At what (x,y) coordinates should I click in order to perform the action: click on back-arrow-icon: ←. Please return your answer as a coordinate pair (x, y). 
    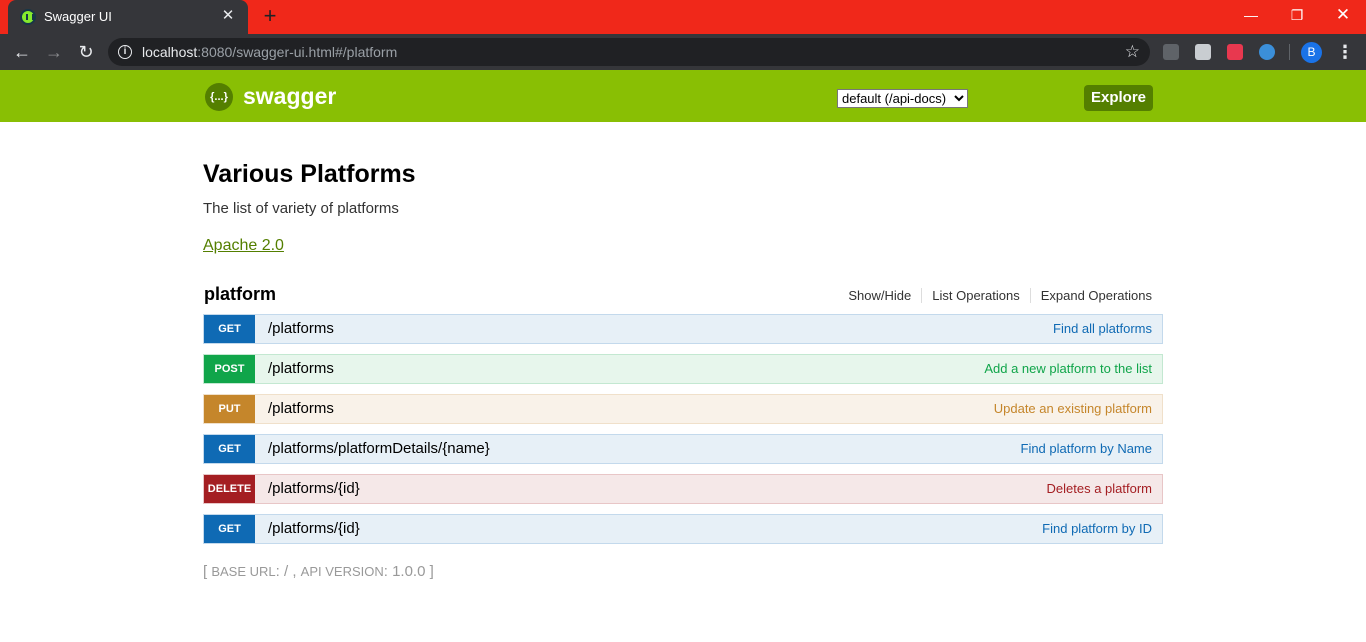
    Looking at the image, I should click on (22, 52).